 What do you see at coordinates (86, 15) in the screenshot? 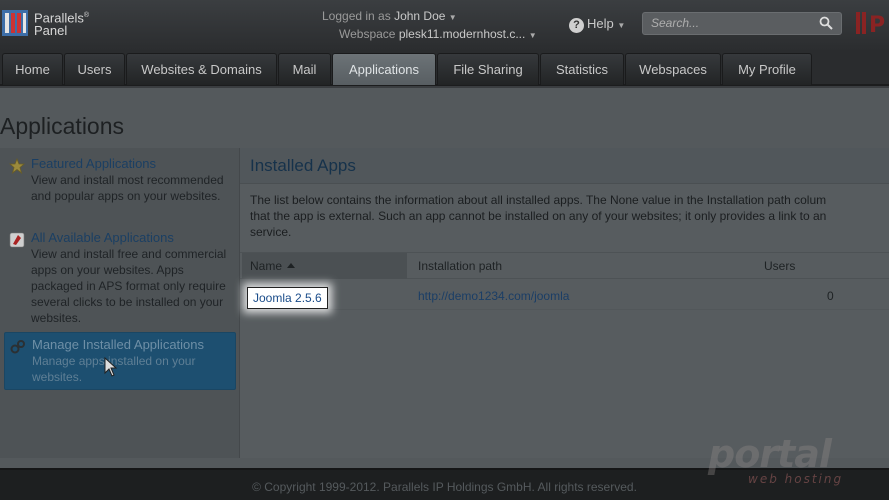
I see `logo-registered-mark: ®` at bounding box center [86, 15].